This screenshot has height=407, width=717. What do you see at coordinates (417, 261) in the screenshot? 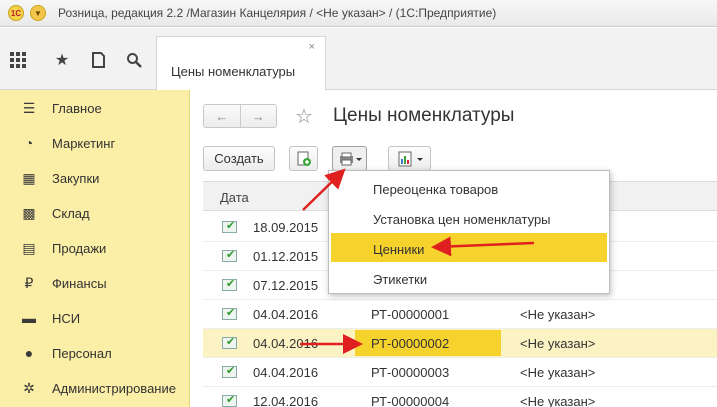
I see `annotation-arrows` at bounding box center [417, 261].